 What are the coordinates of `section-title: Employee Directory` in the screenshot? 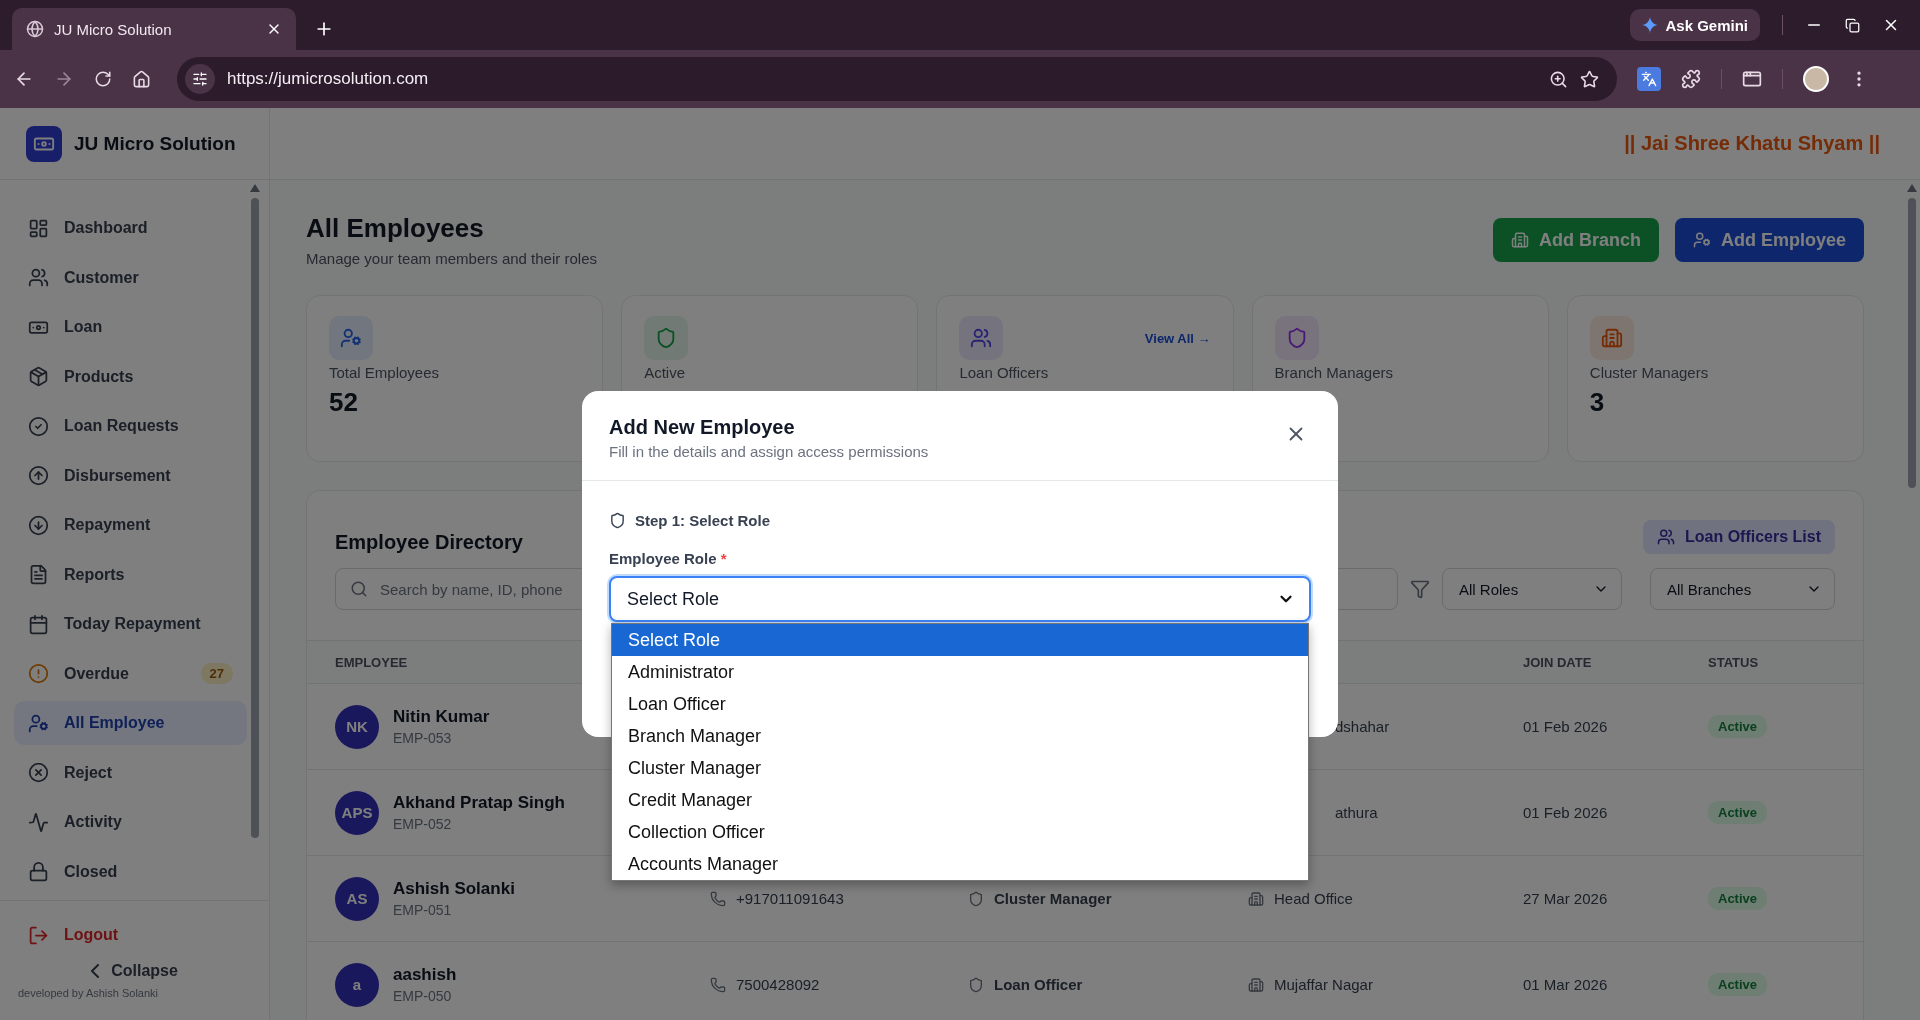 It's located at (429, 542).